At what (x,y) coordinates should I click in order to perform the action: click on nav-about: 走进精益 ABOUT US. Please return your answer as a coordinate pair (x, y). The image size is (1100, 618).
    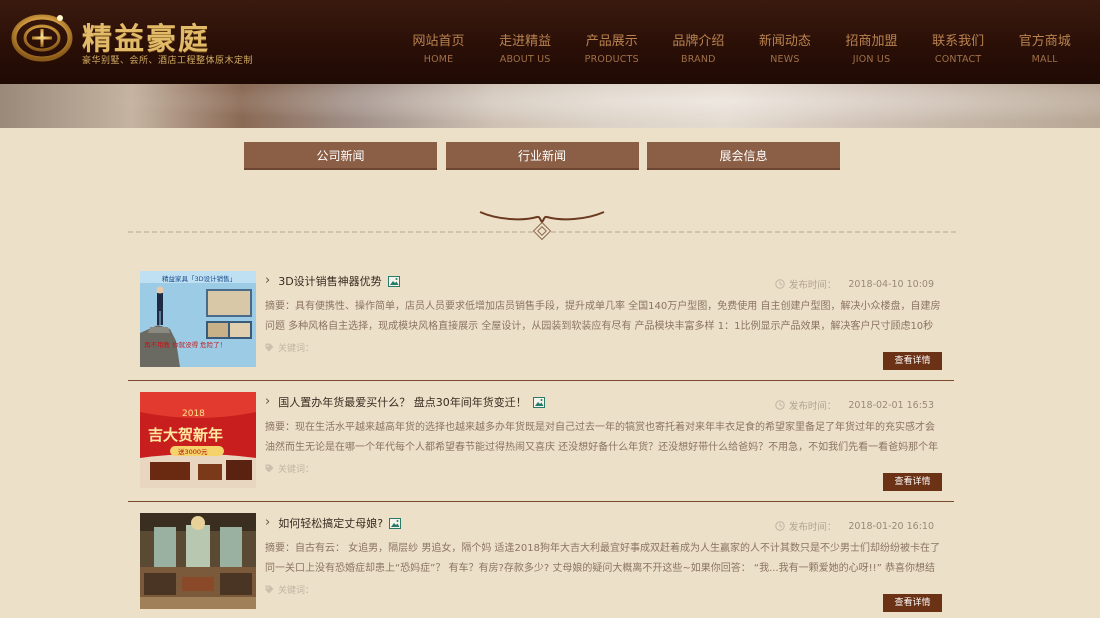
    Looking at the image, I should click on (525, 47).